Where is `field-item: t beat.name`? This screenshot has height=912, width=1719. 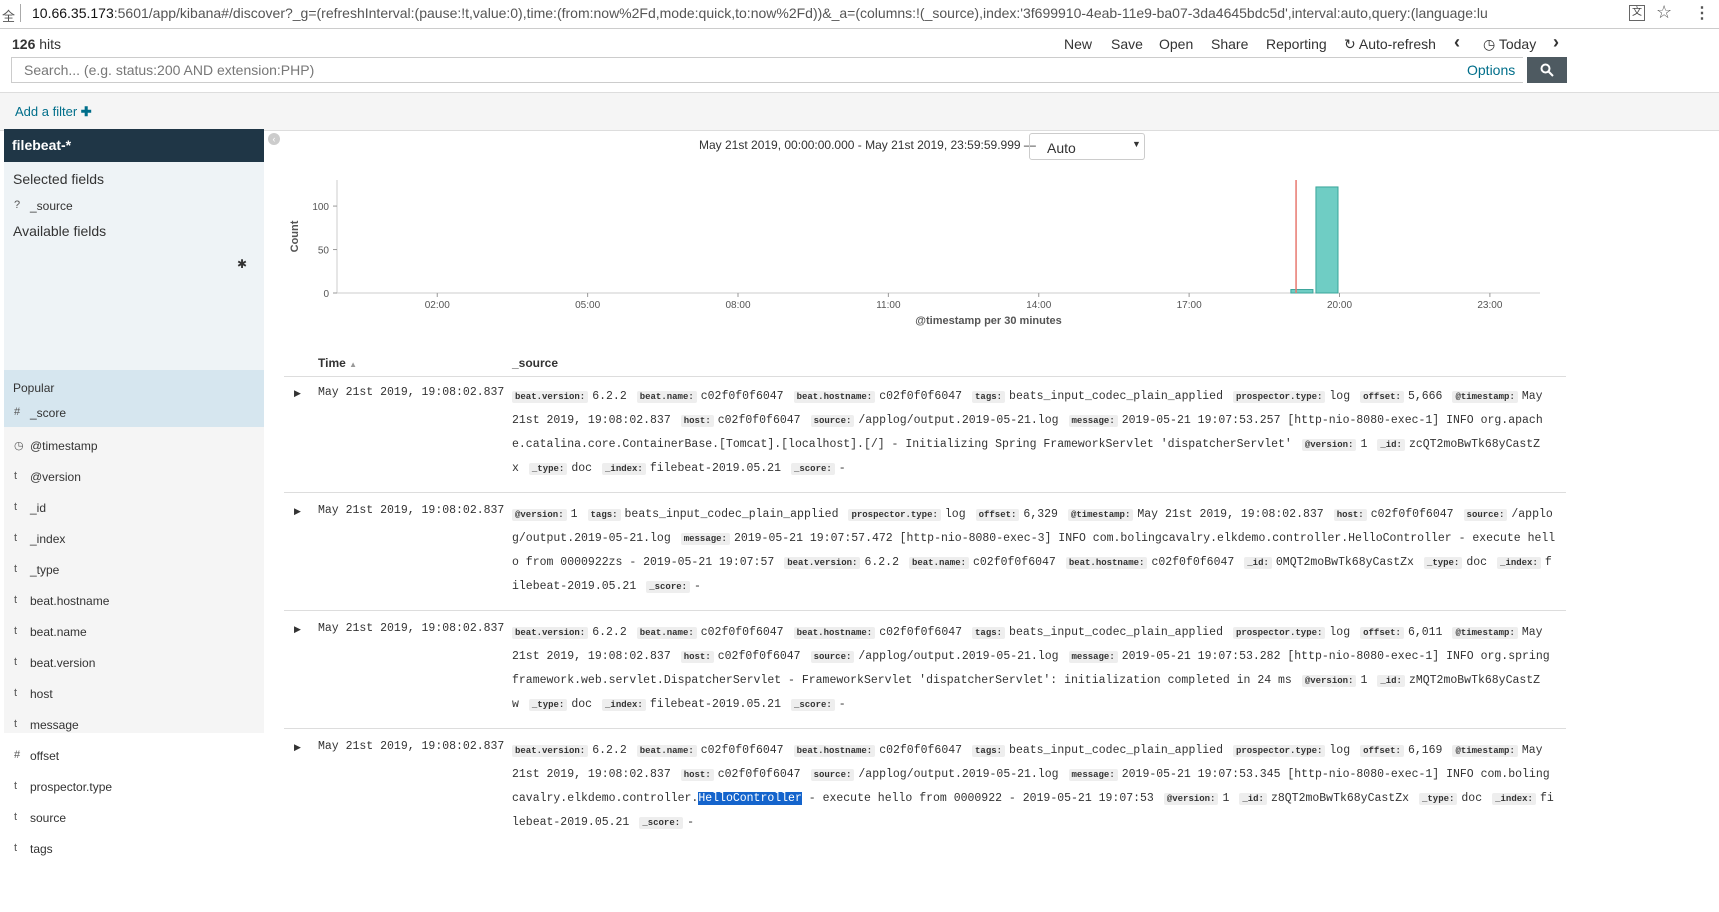 field-item: t beat.name is located at coordinates (134, 635).